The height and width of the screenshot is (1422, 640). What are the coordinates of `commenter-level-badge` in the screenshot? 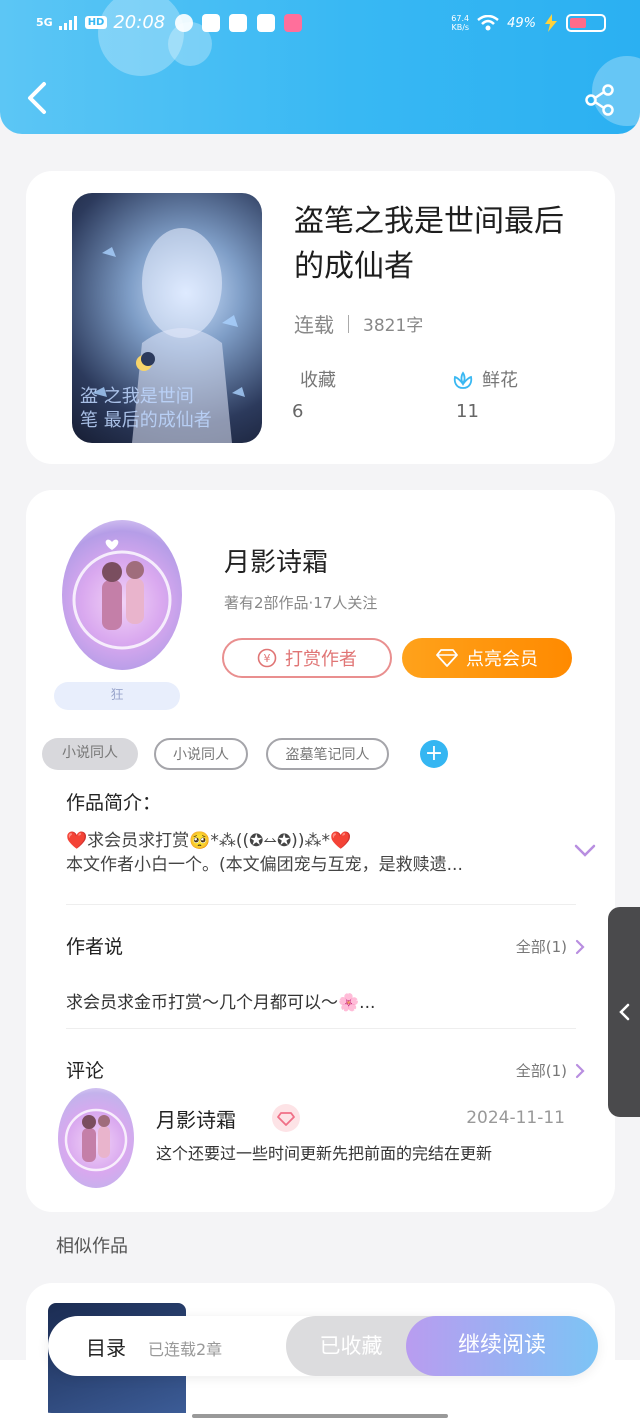 It's located at (286, 1118).